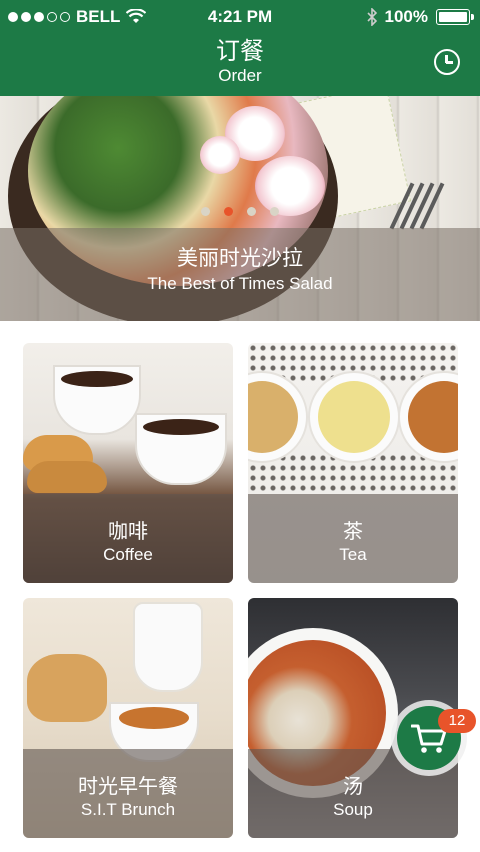 This screenshot has height=852, width=480. Describe the element at coordinates (128, 787) in the screenshot. I see `category-title-cn: 时光早午餐` at that location.